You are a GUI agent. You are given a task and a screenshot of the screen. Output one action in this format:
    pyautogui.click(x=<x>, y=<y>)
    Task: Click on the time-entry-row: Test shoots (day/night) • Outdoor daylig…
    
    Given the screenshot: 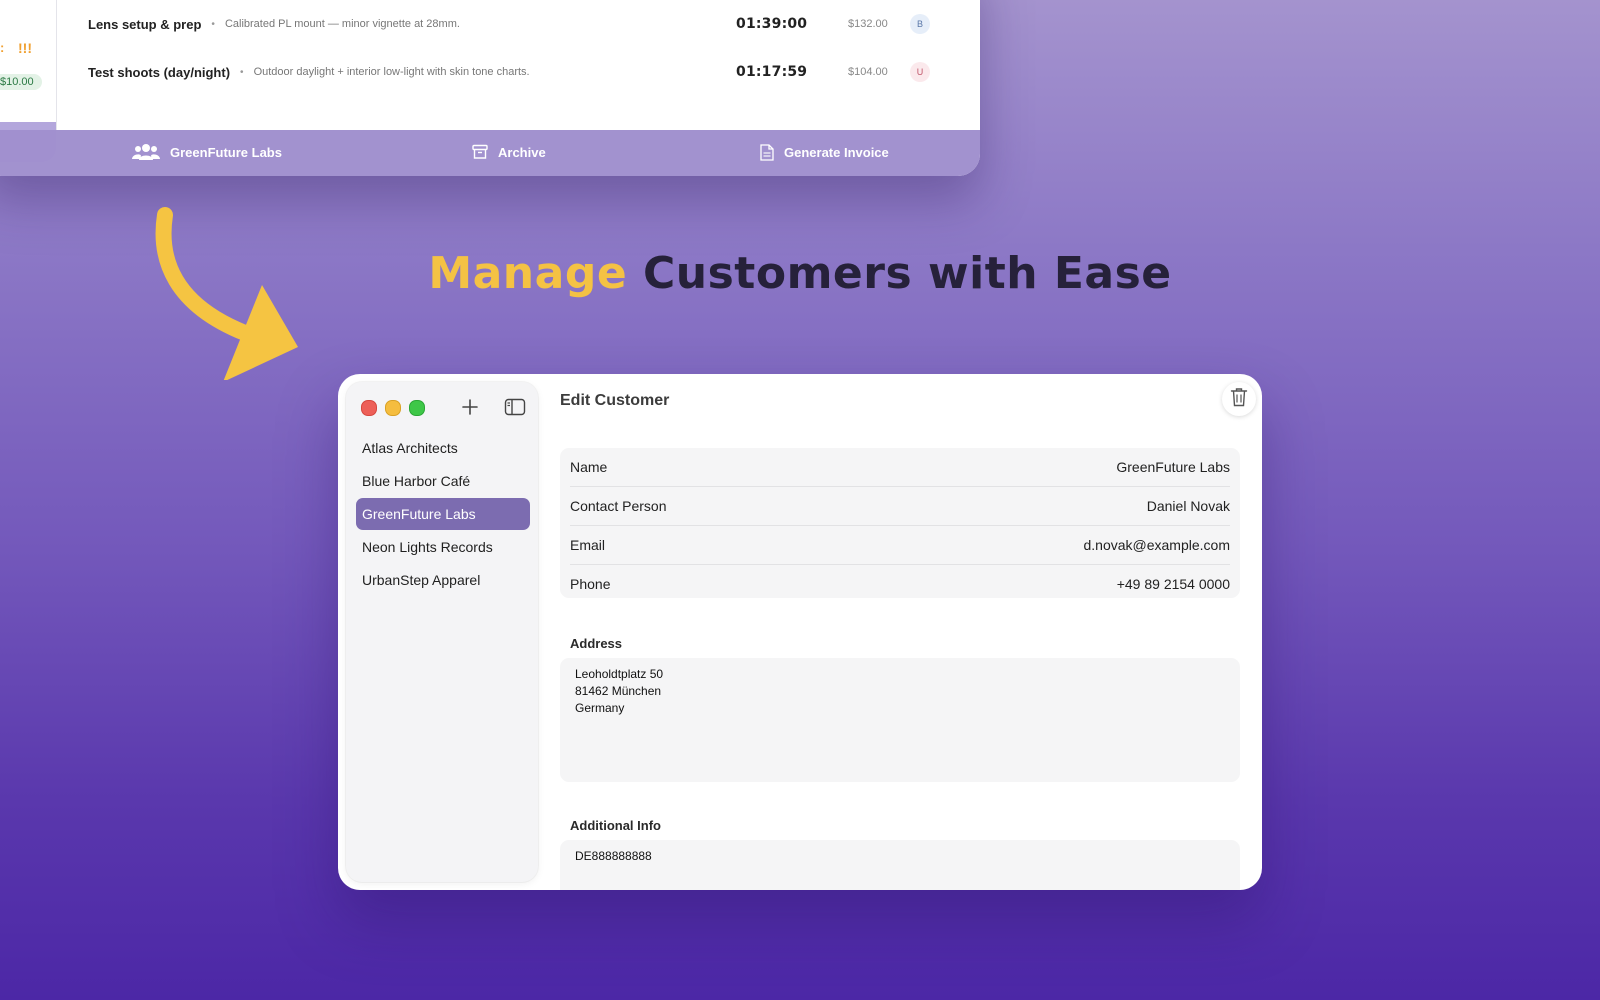 What is the action you would take?
    pyautogui.click(x=518, y=72)
    